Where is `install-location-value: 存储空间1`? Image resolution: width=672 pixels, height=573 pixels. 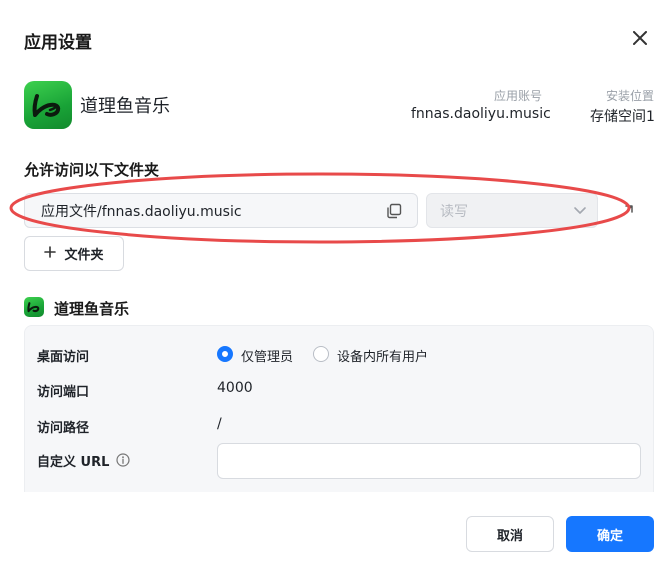 install-location-value: 存储空间1 is located at coordinates (622, 117).